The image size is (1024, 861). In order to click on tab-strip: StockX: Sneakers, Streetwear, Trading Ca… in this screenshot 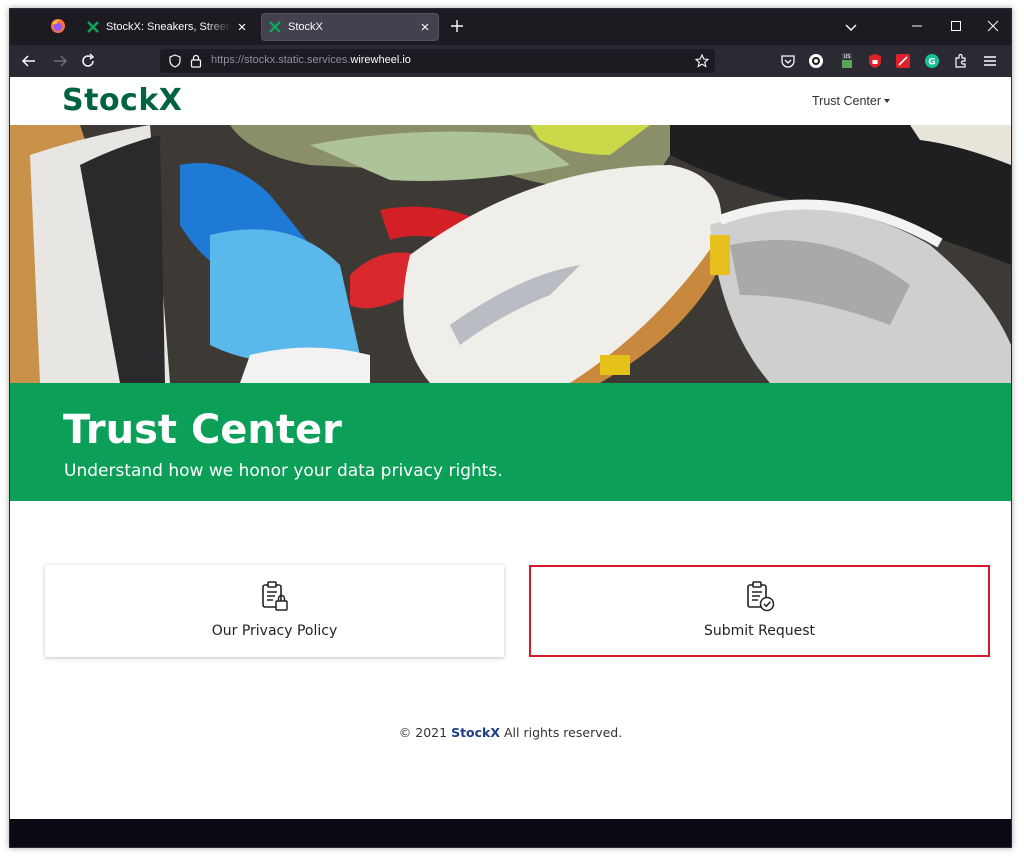, I will do `click(510, 27)`.